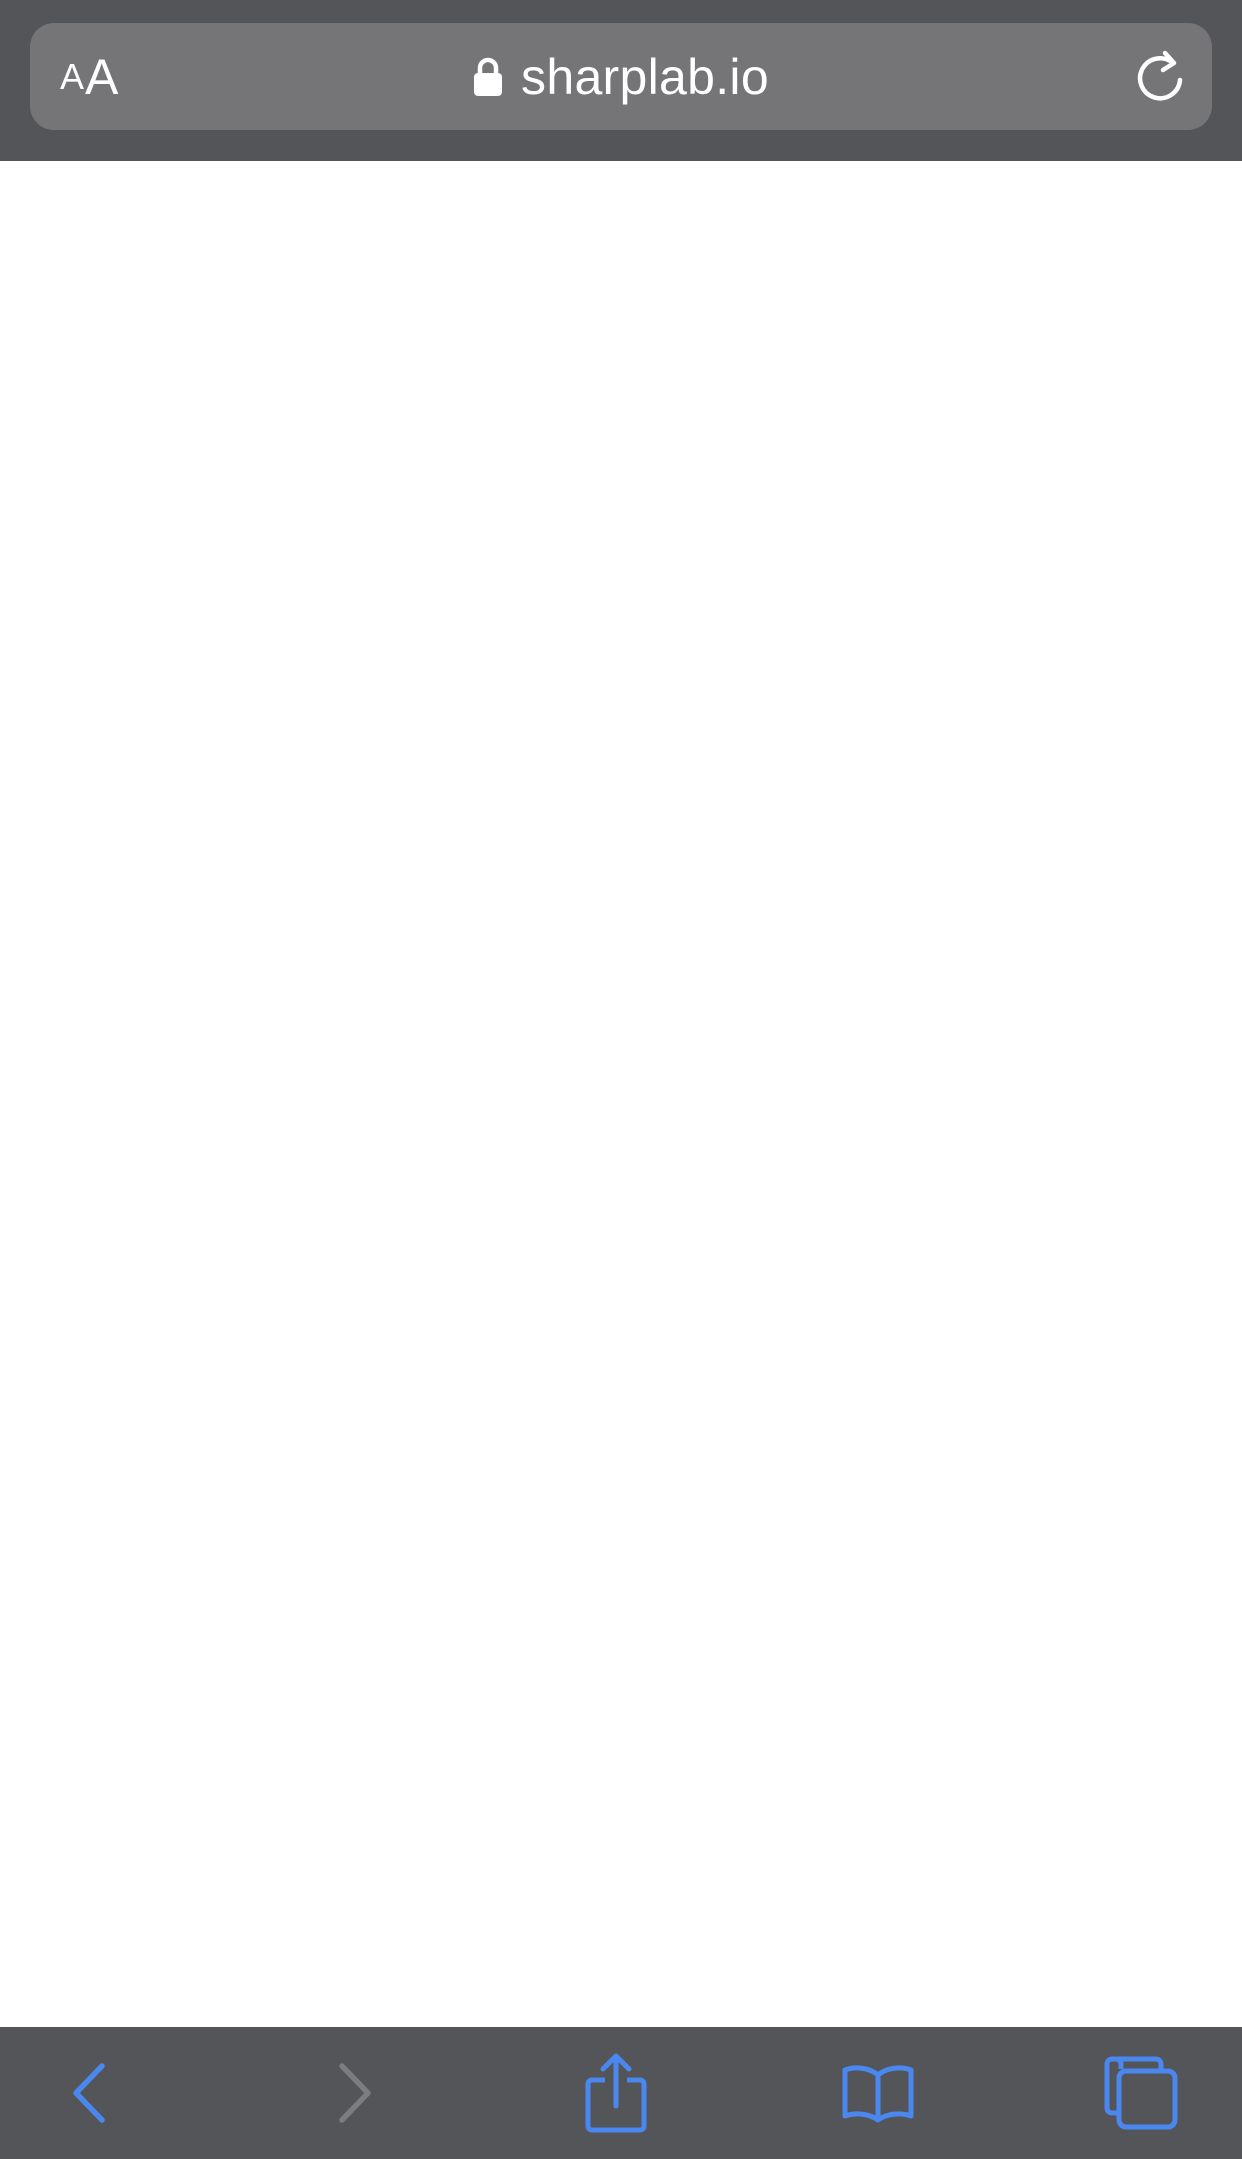 The height and width of the screenshot is (2159, 1242). I want to click on tabs-button, so click(1141, 2093).